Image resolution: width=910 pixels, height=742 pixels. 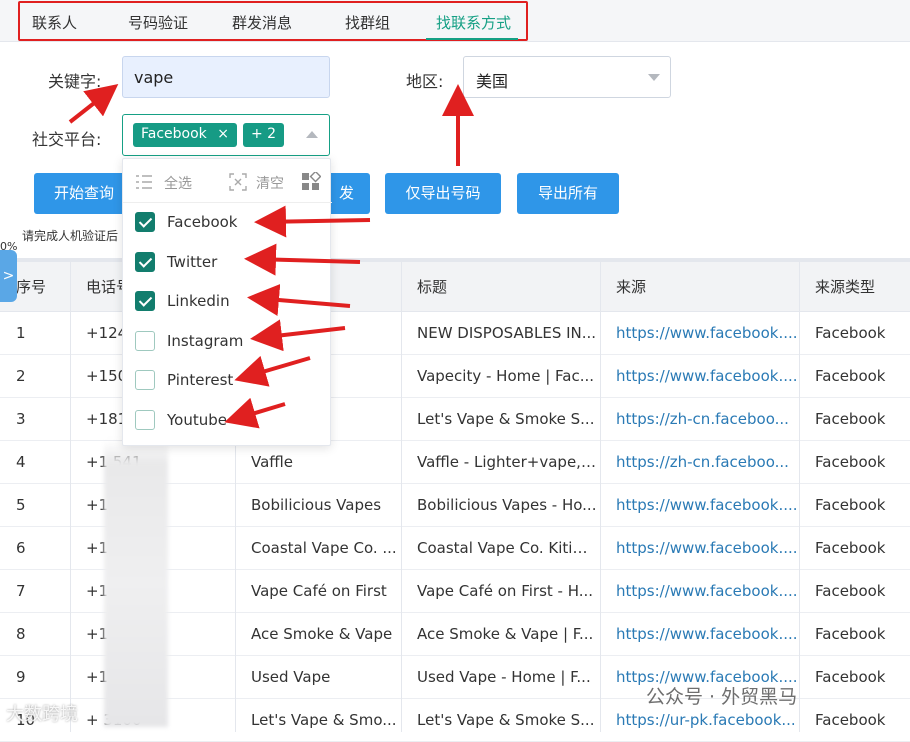 What do you see at coordinates (722, 697) in the screenshot?
I see `watermark-right: 公众号 · 外贸黑马` at bounding box center [722, 697].